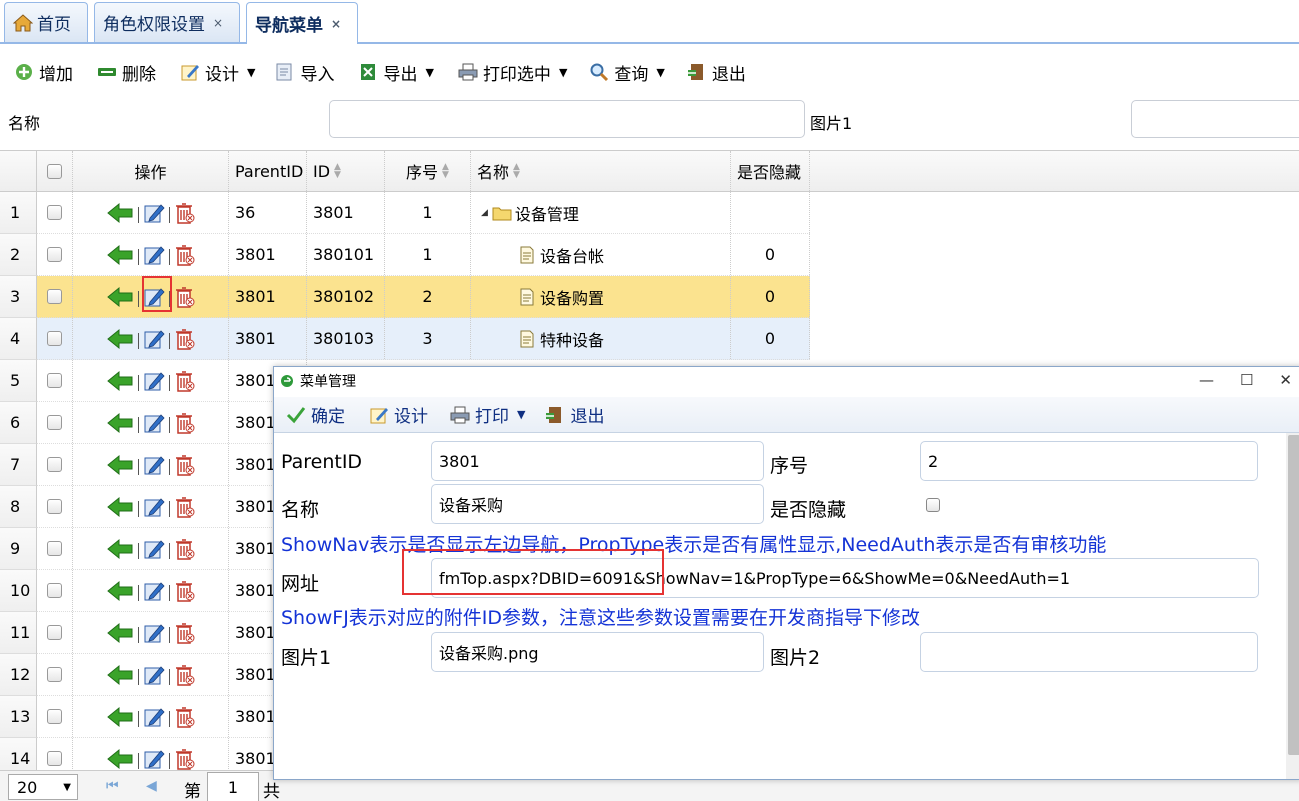 This screenshot has width=1299, height=801. What do you see at coordinates (597, 652) in the screenshot?
I see `image1-field: 设备采购.png` at bounding box center [597, 652].